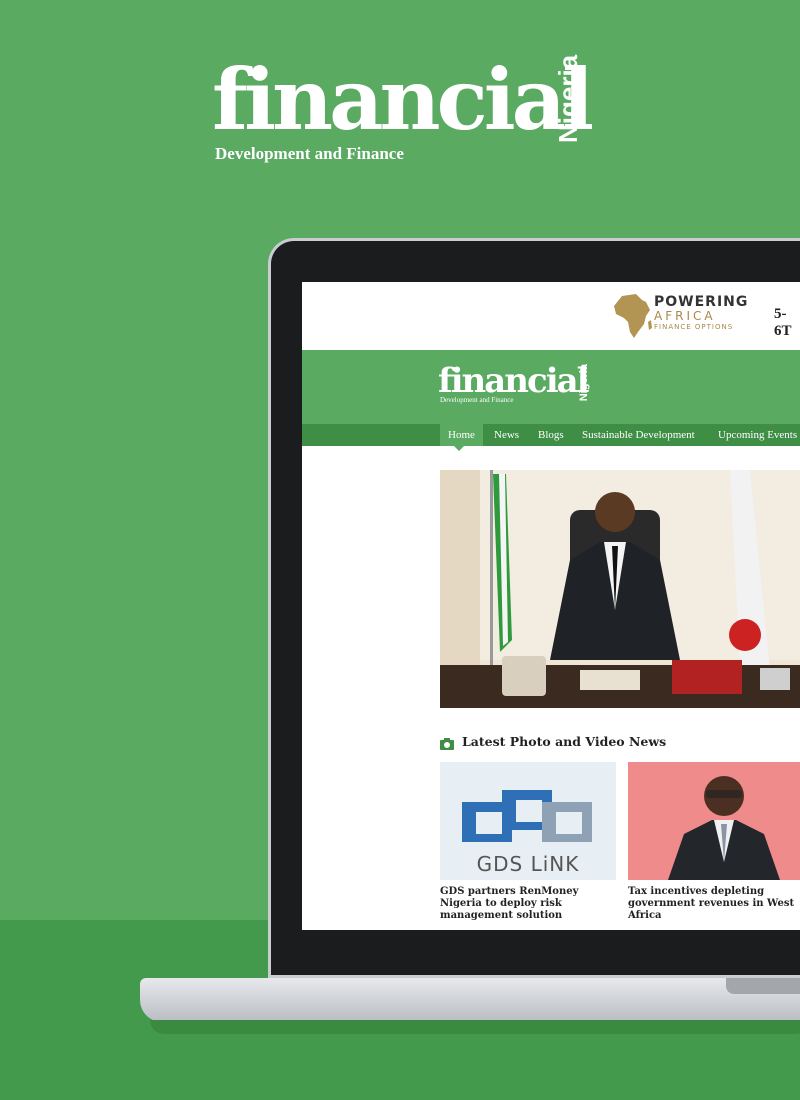 This screenshot has height=1100, width=800. I want to click on nav-upcoming-events: Upcoming Events, so click(757, 435).